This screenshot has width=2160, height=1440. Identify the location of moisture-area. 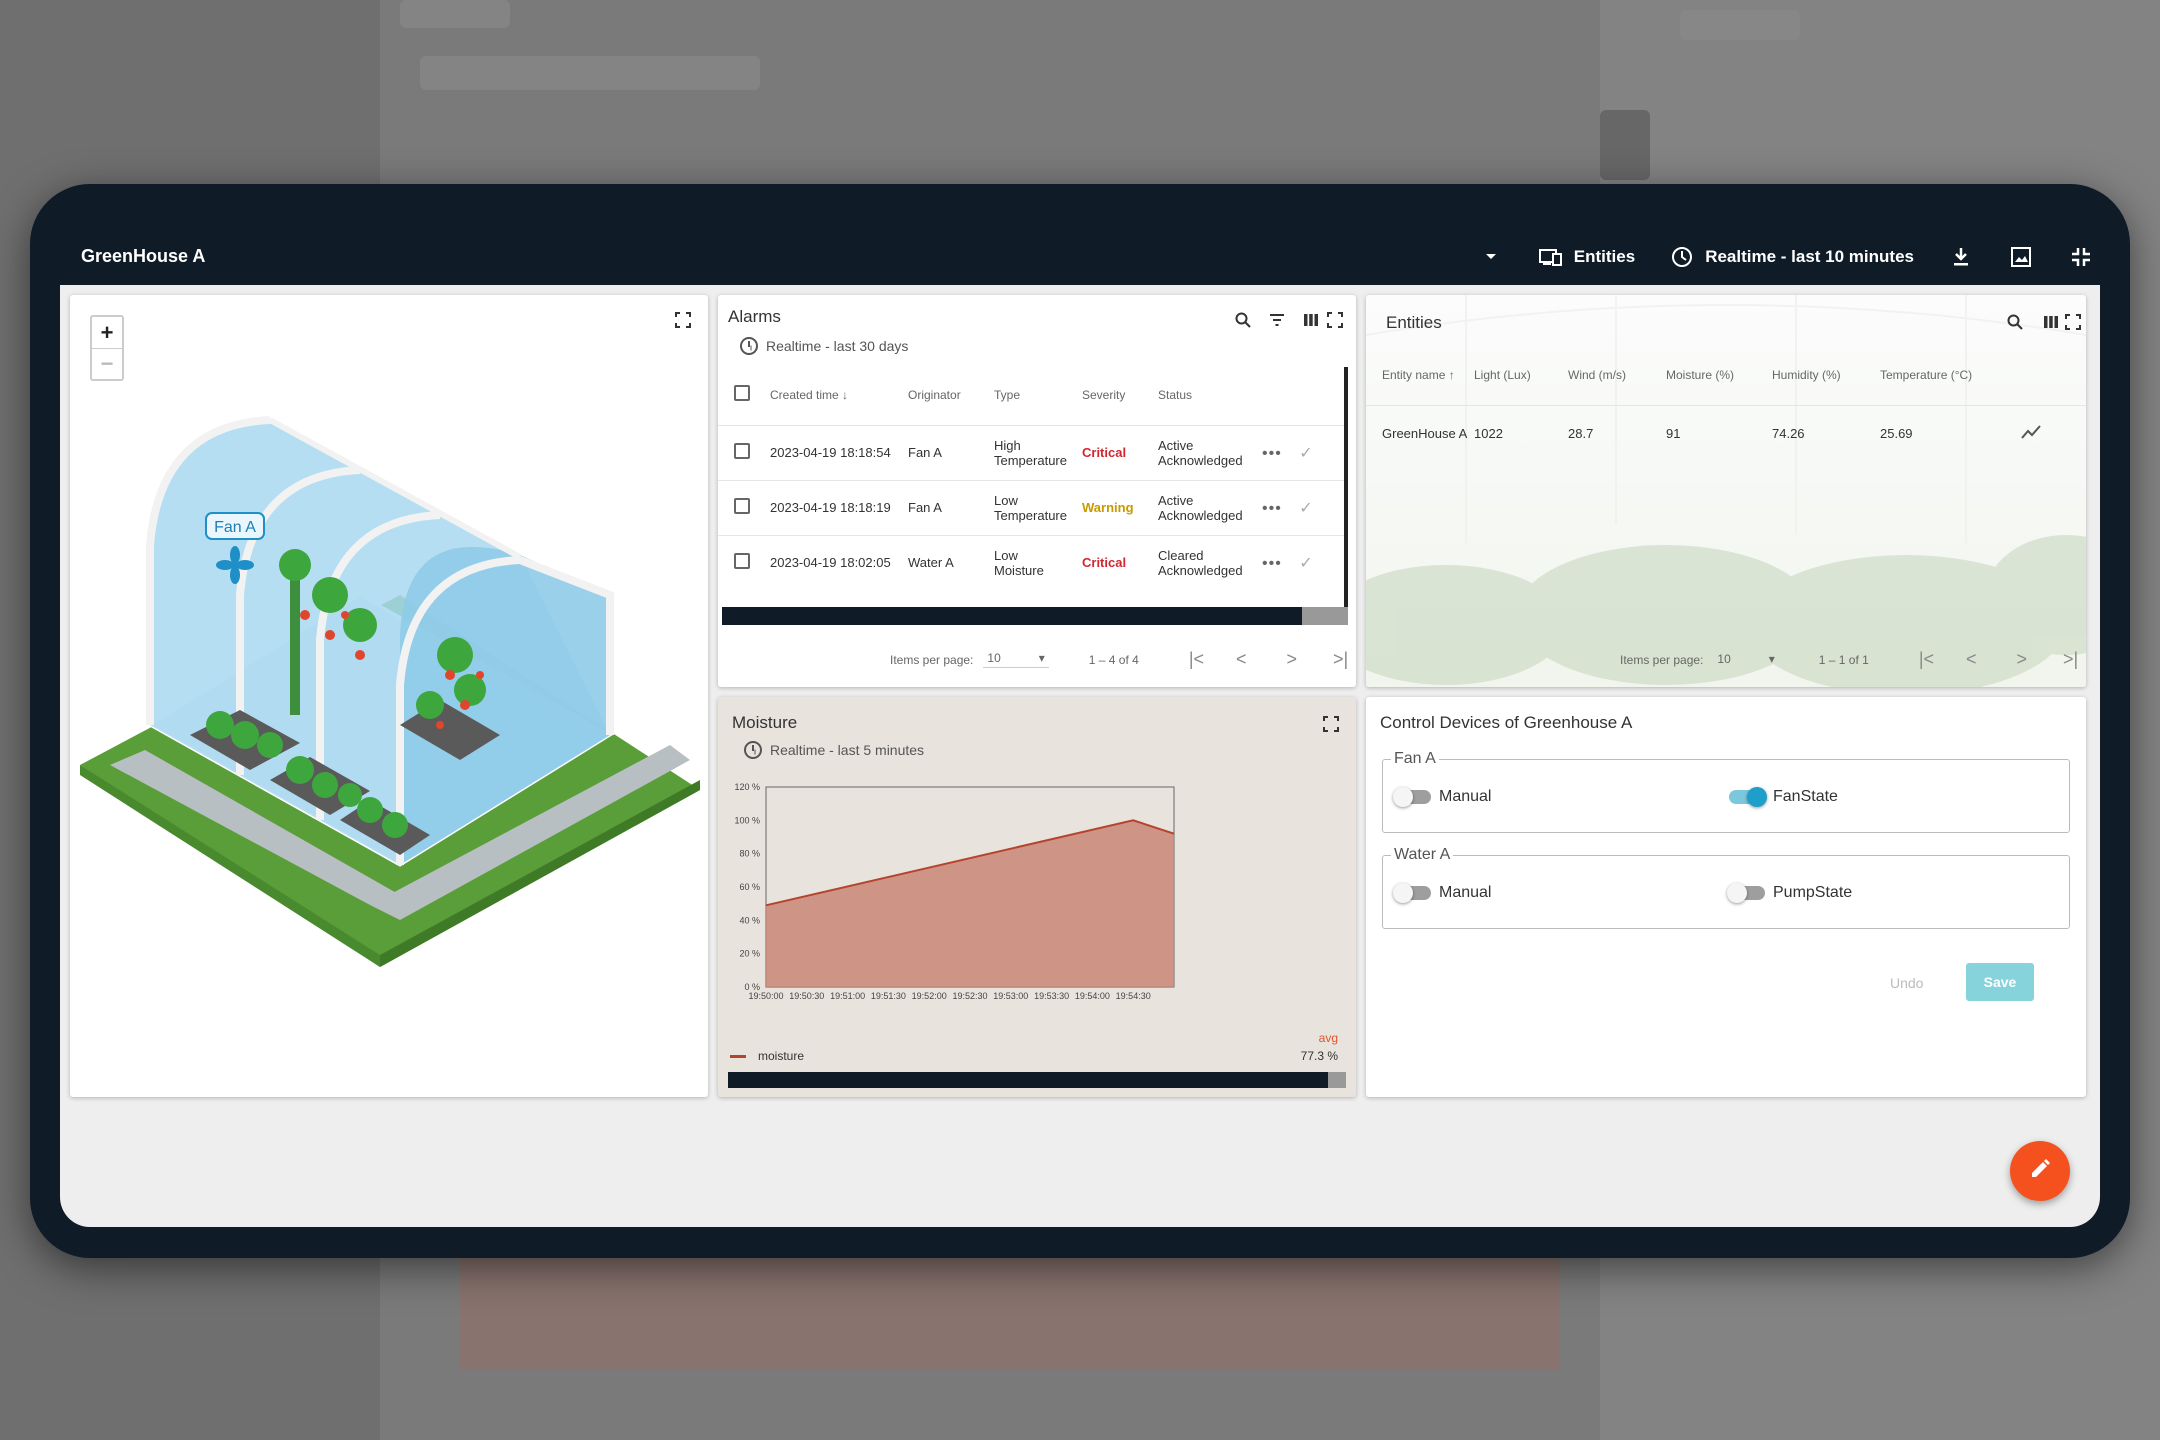
(970, 903).